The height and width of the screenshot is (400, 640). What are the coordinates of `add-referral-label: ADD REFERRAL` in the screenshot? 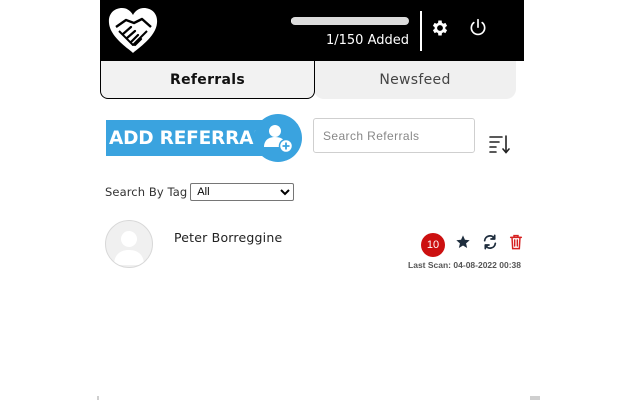 It's located at (186, 138).